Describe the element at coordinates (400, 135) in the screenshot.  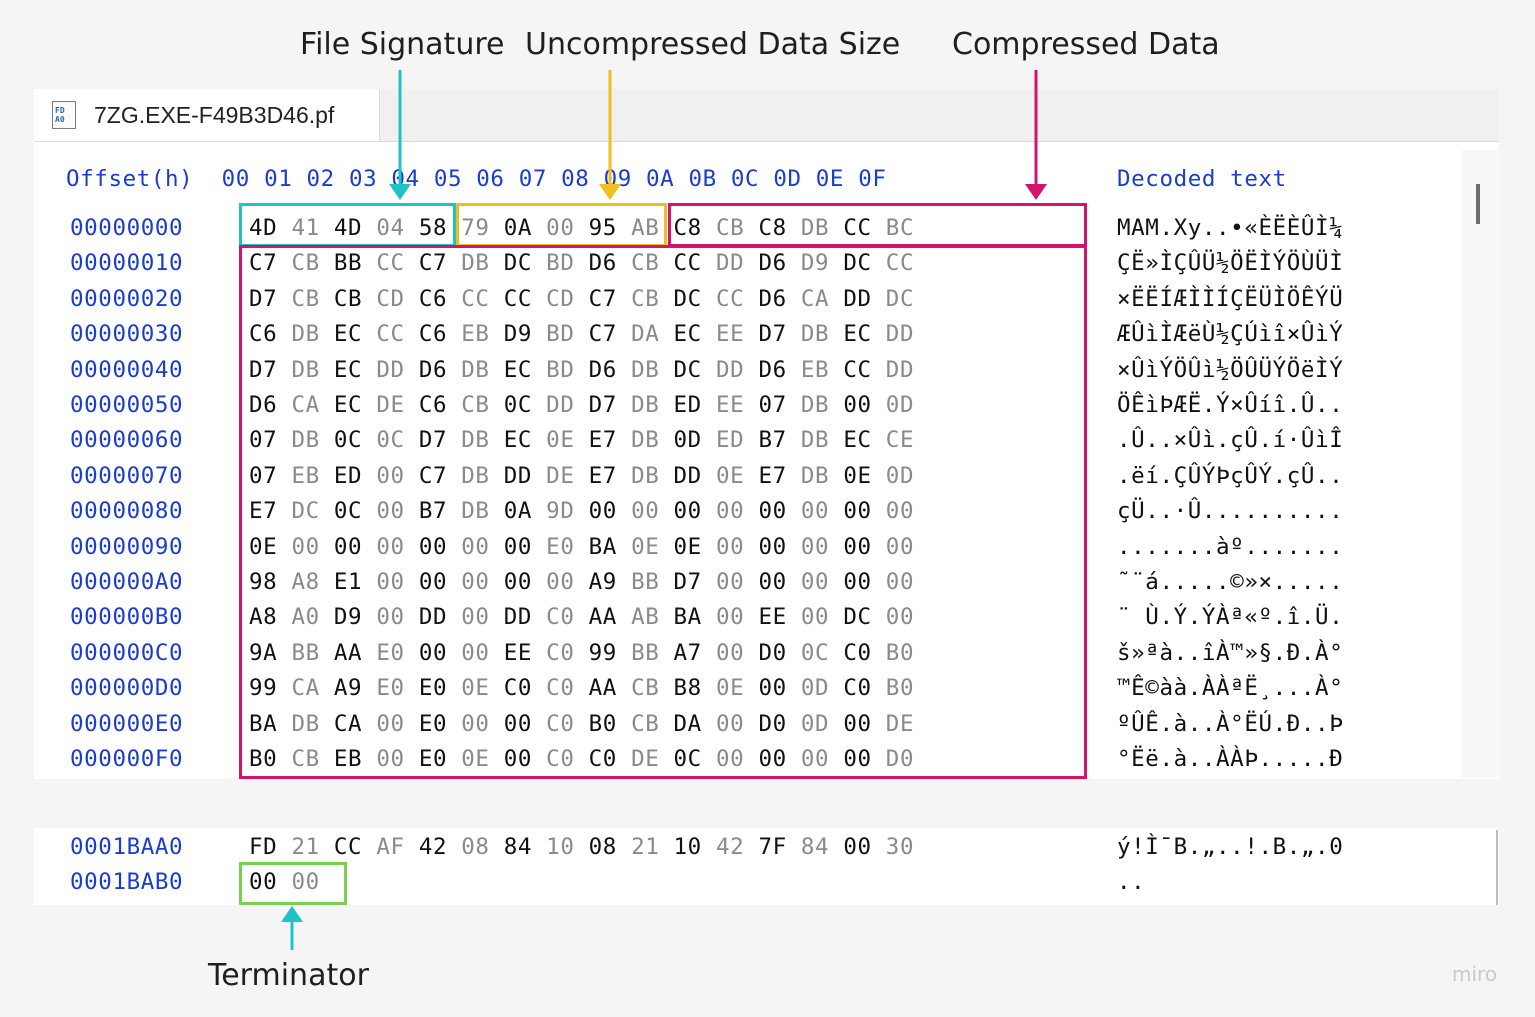
I see `file-signature-arrow` at that location.